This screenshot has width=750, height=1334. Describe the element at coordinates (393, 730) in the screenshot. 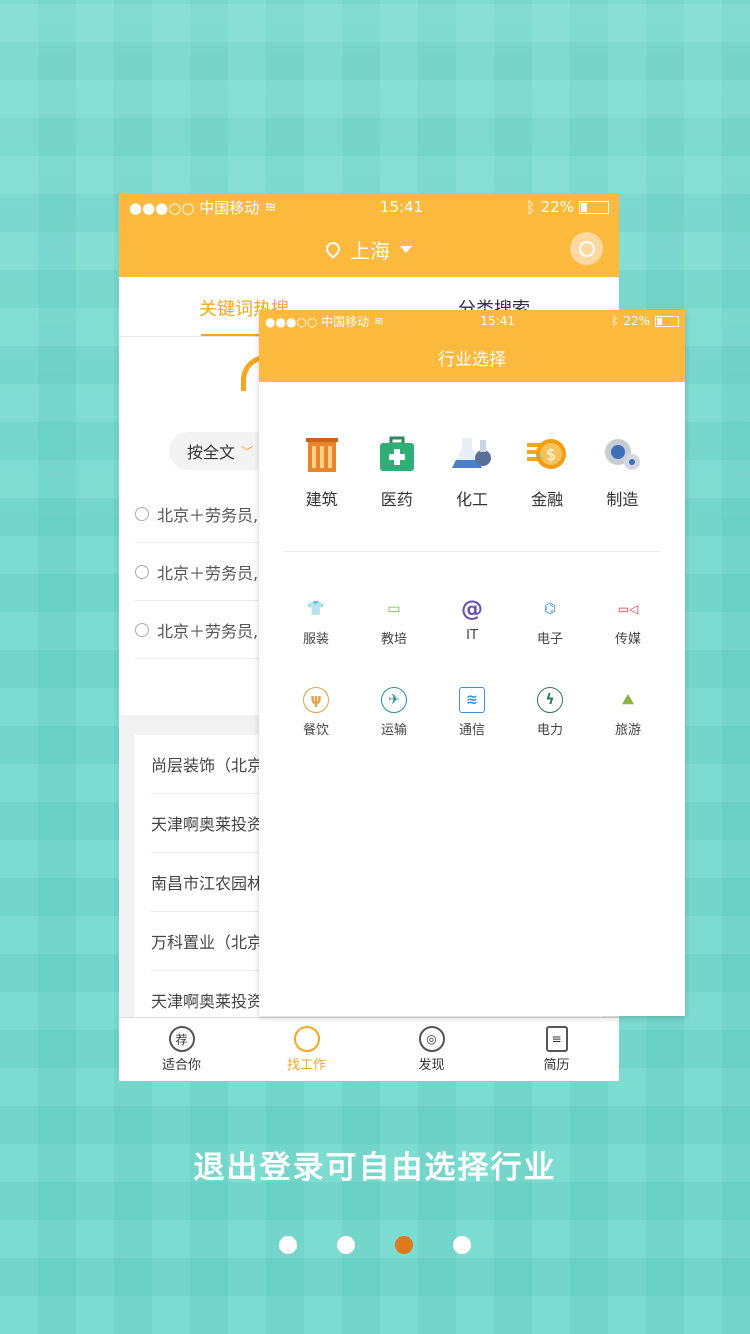

I see `industry-label: 运输` at that location.